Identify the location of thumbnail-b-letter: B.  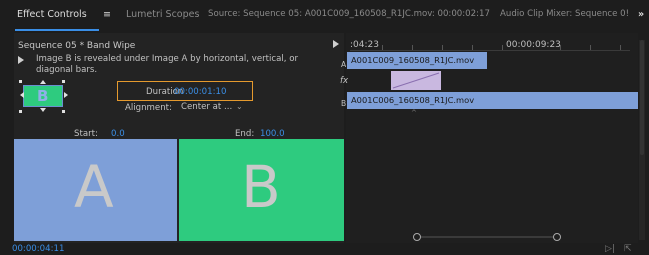
(43, 96).